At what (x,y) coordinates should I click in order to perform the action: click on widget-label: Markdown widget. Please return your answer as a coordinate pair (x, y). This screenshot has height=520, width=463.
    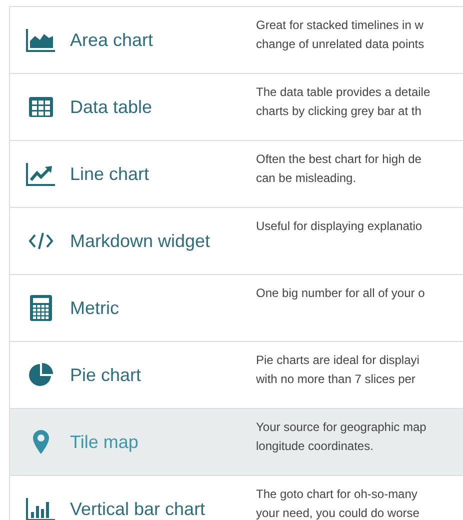
    Looking at the image, I should click on (140, 241).